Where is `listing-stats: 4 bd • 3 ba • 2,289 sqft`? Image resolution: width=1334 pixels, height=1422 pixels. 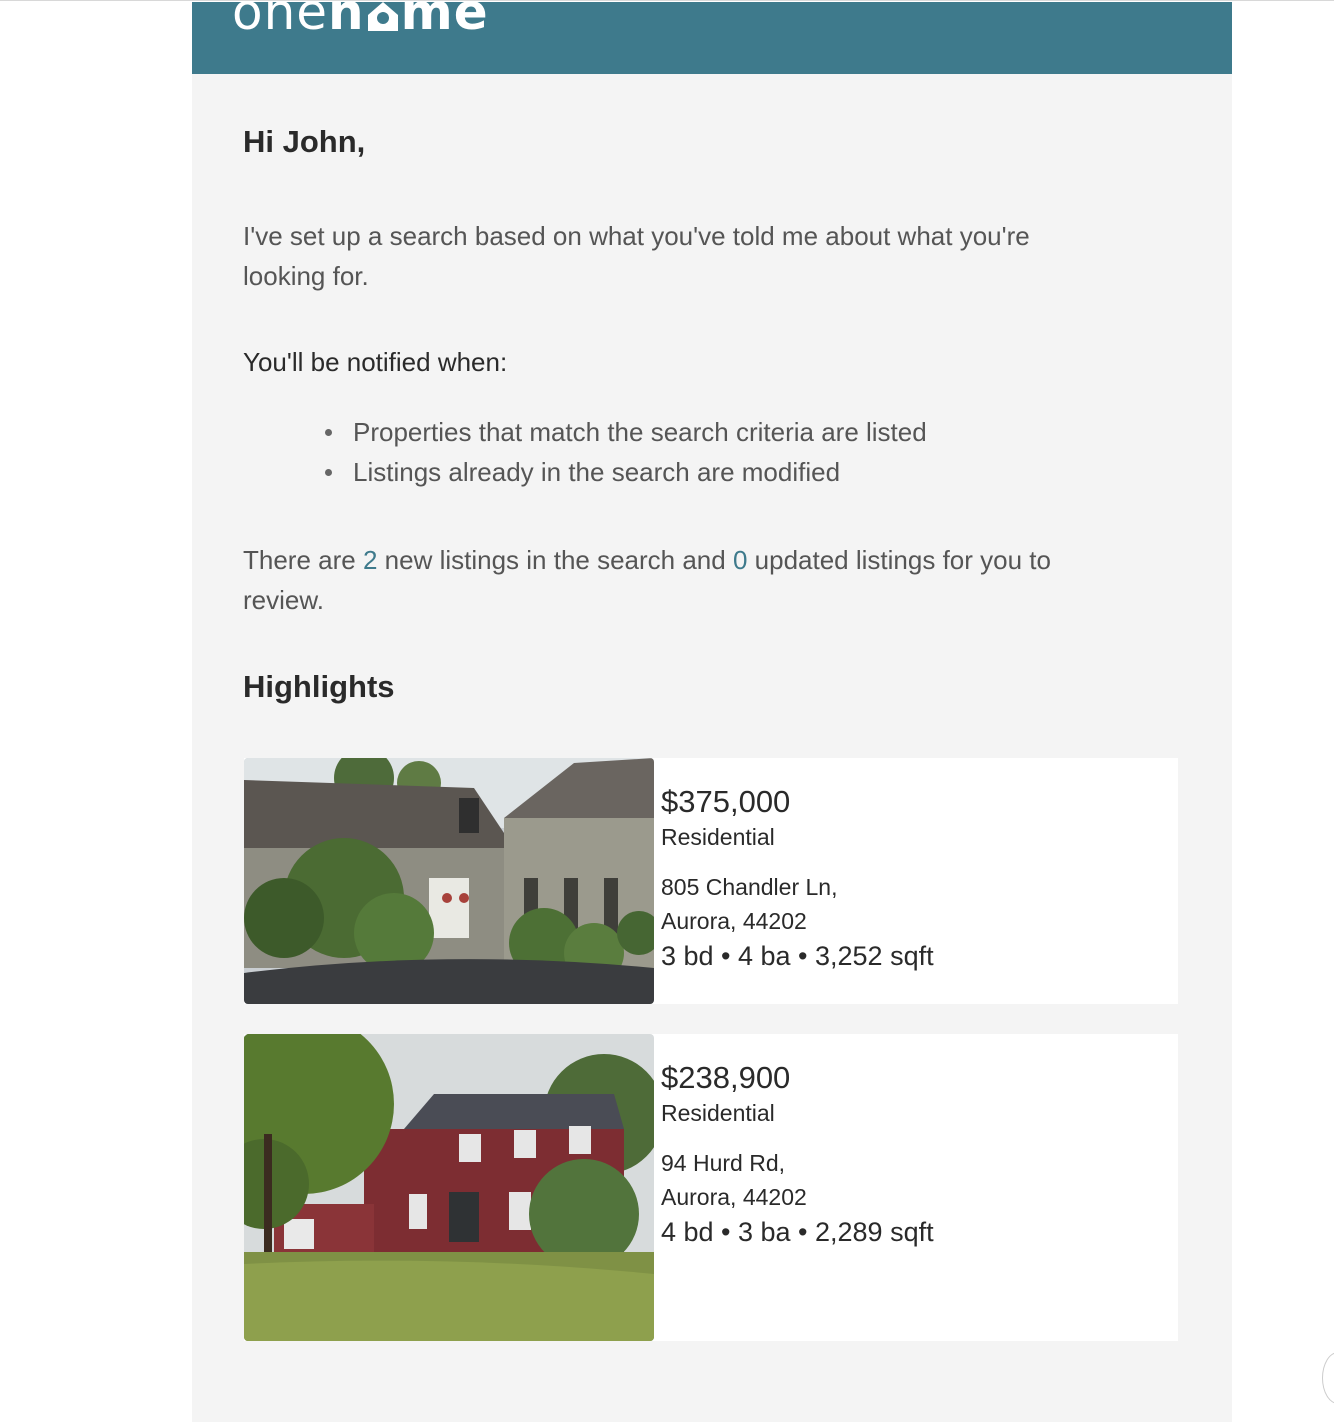 listing-stats: 4 bd • 3 ba • 2,289 sqft is located at coordinates (797, 1232).